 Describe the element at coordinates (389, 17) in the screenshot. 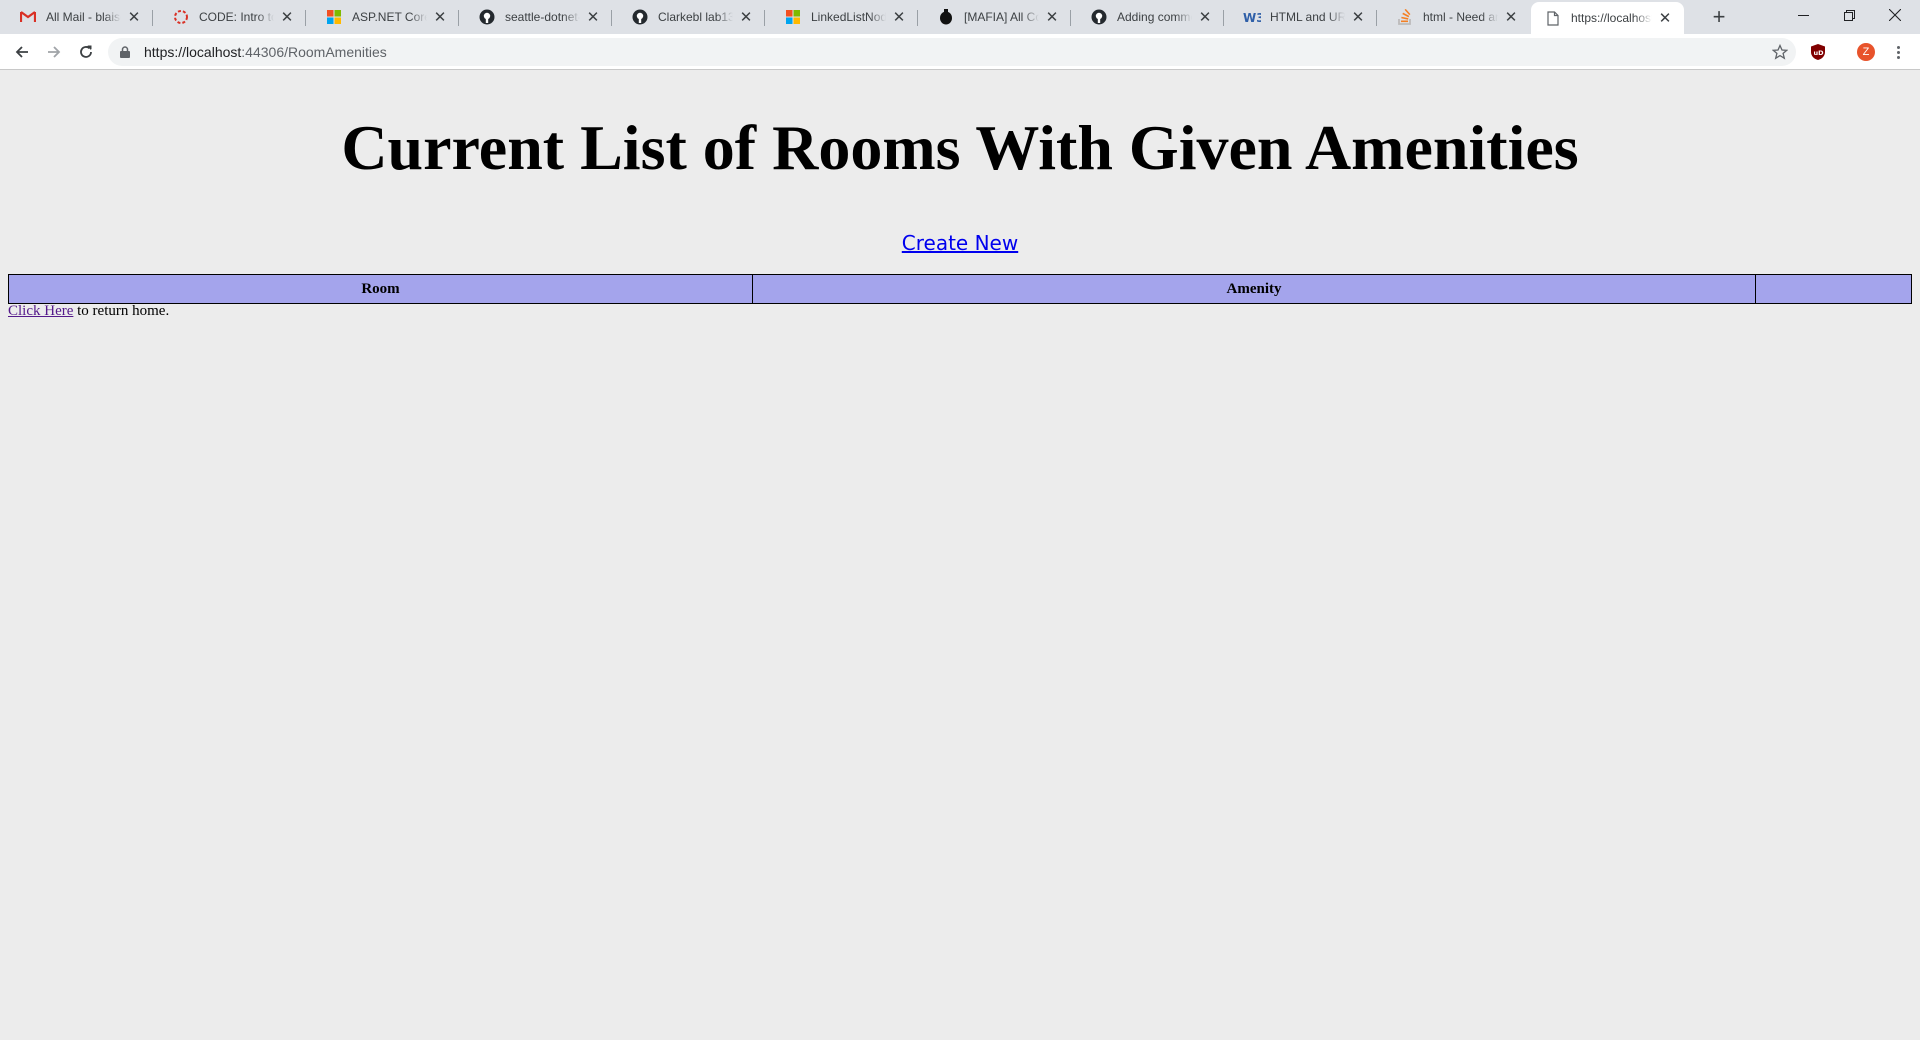

I see `tab-title: ASP.NET Core MVC` at that location.